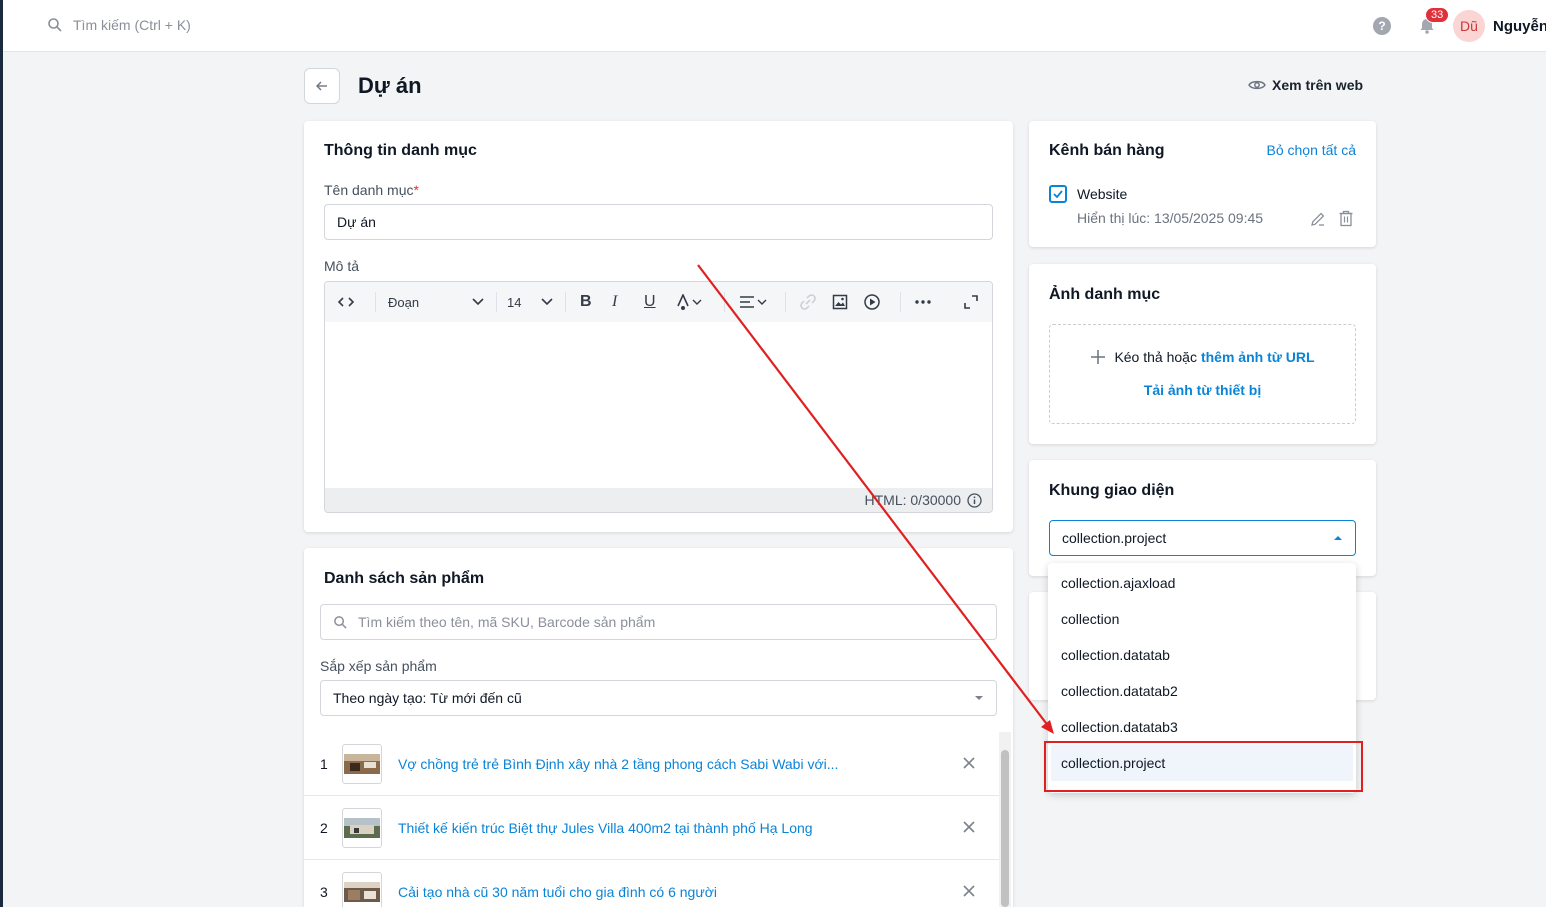 The image size is (1546, 907). I want to click on caret-down-icon, so click(979, 698).